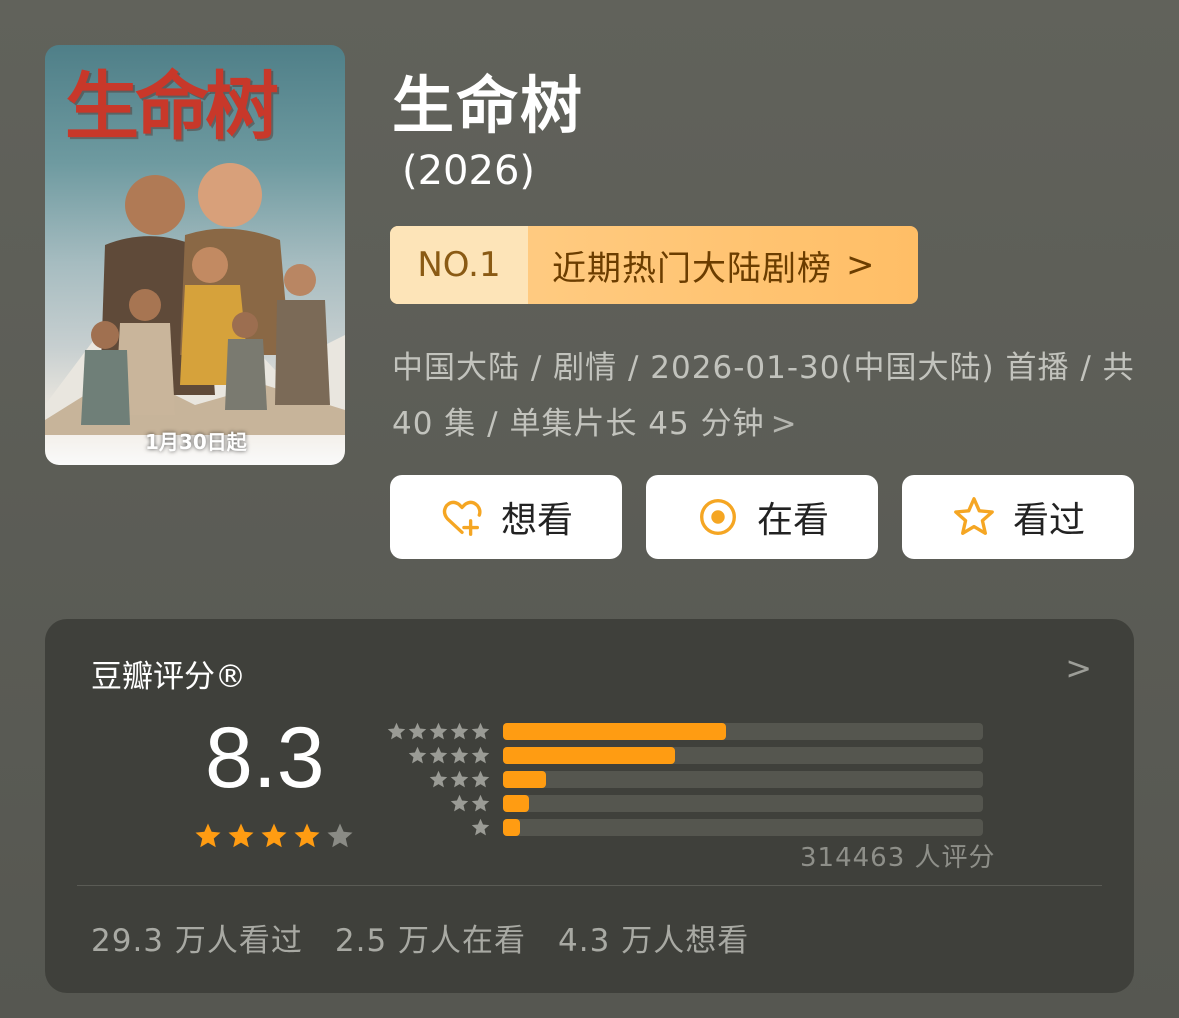  I want to click on target-circle-icon, so click(718, 517).